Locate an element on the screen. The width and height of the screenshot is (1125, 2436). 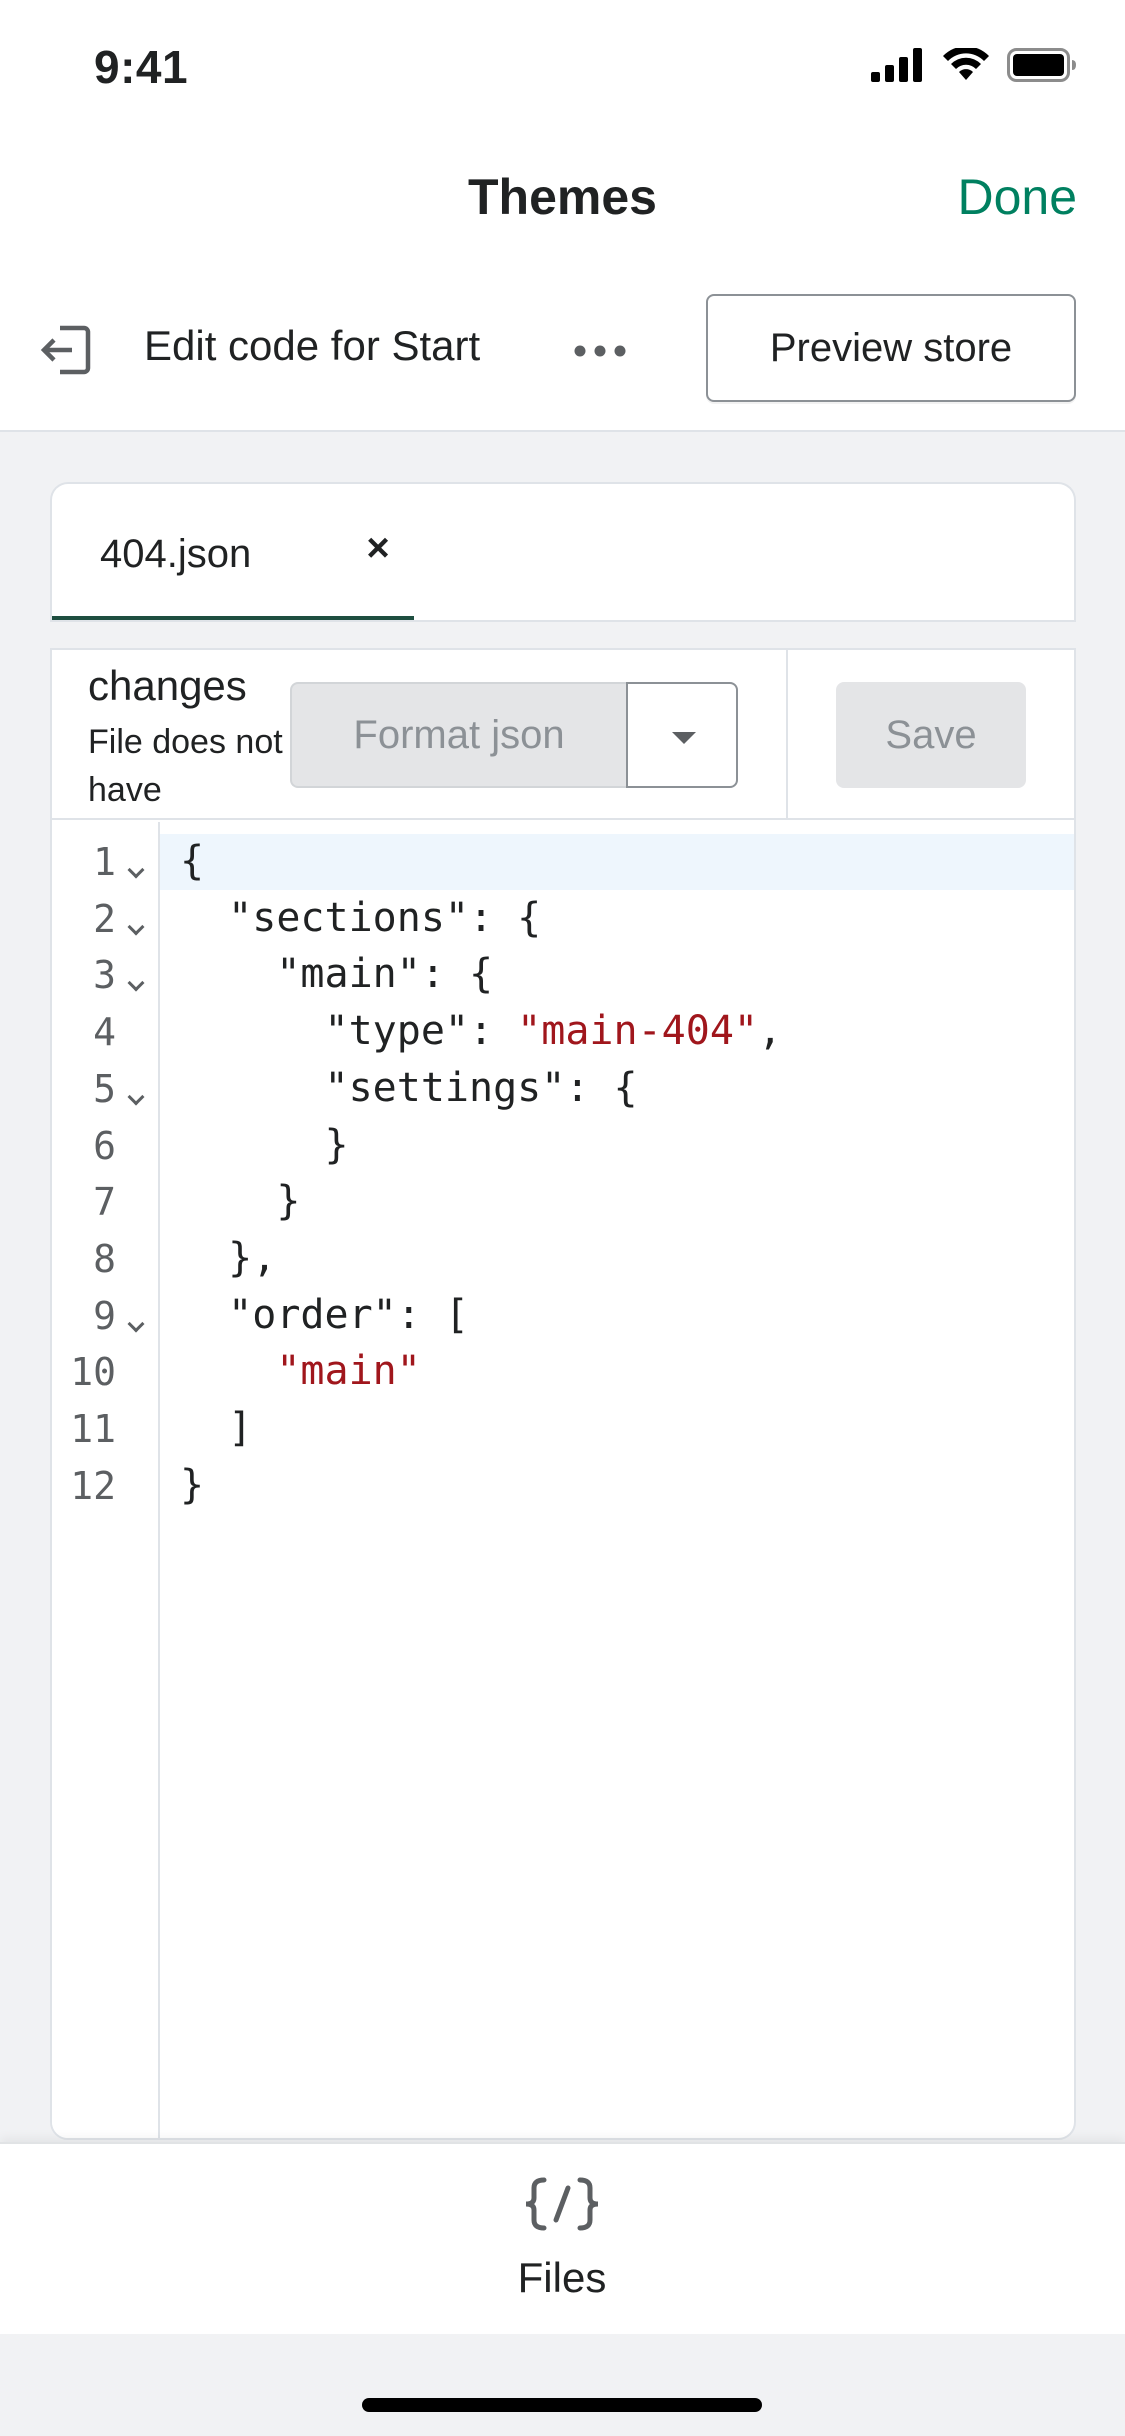
code-token: ] is located at coordinates (216, 1428).